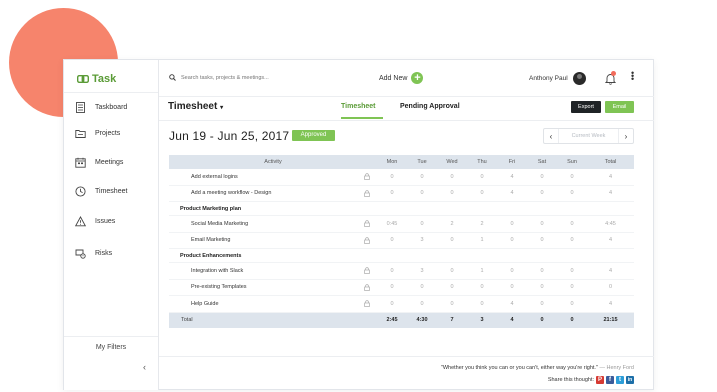 This screenshot has height=392, width=717. I want to click on table-row: Add external logins 0 0 0 0 4 0 0 4, so click(402, 177).